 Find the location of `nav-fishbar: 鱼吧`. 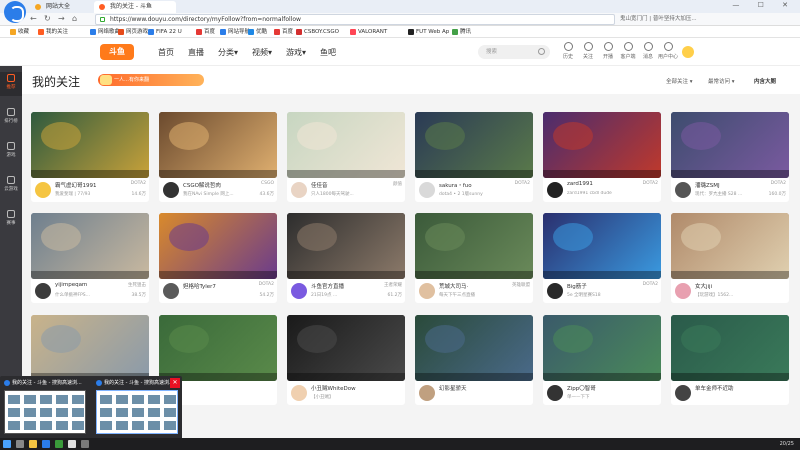

nav-fishbar: 鱼吧 is located at coordinates (328, 52).